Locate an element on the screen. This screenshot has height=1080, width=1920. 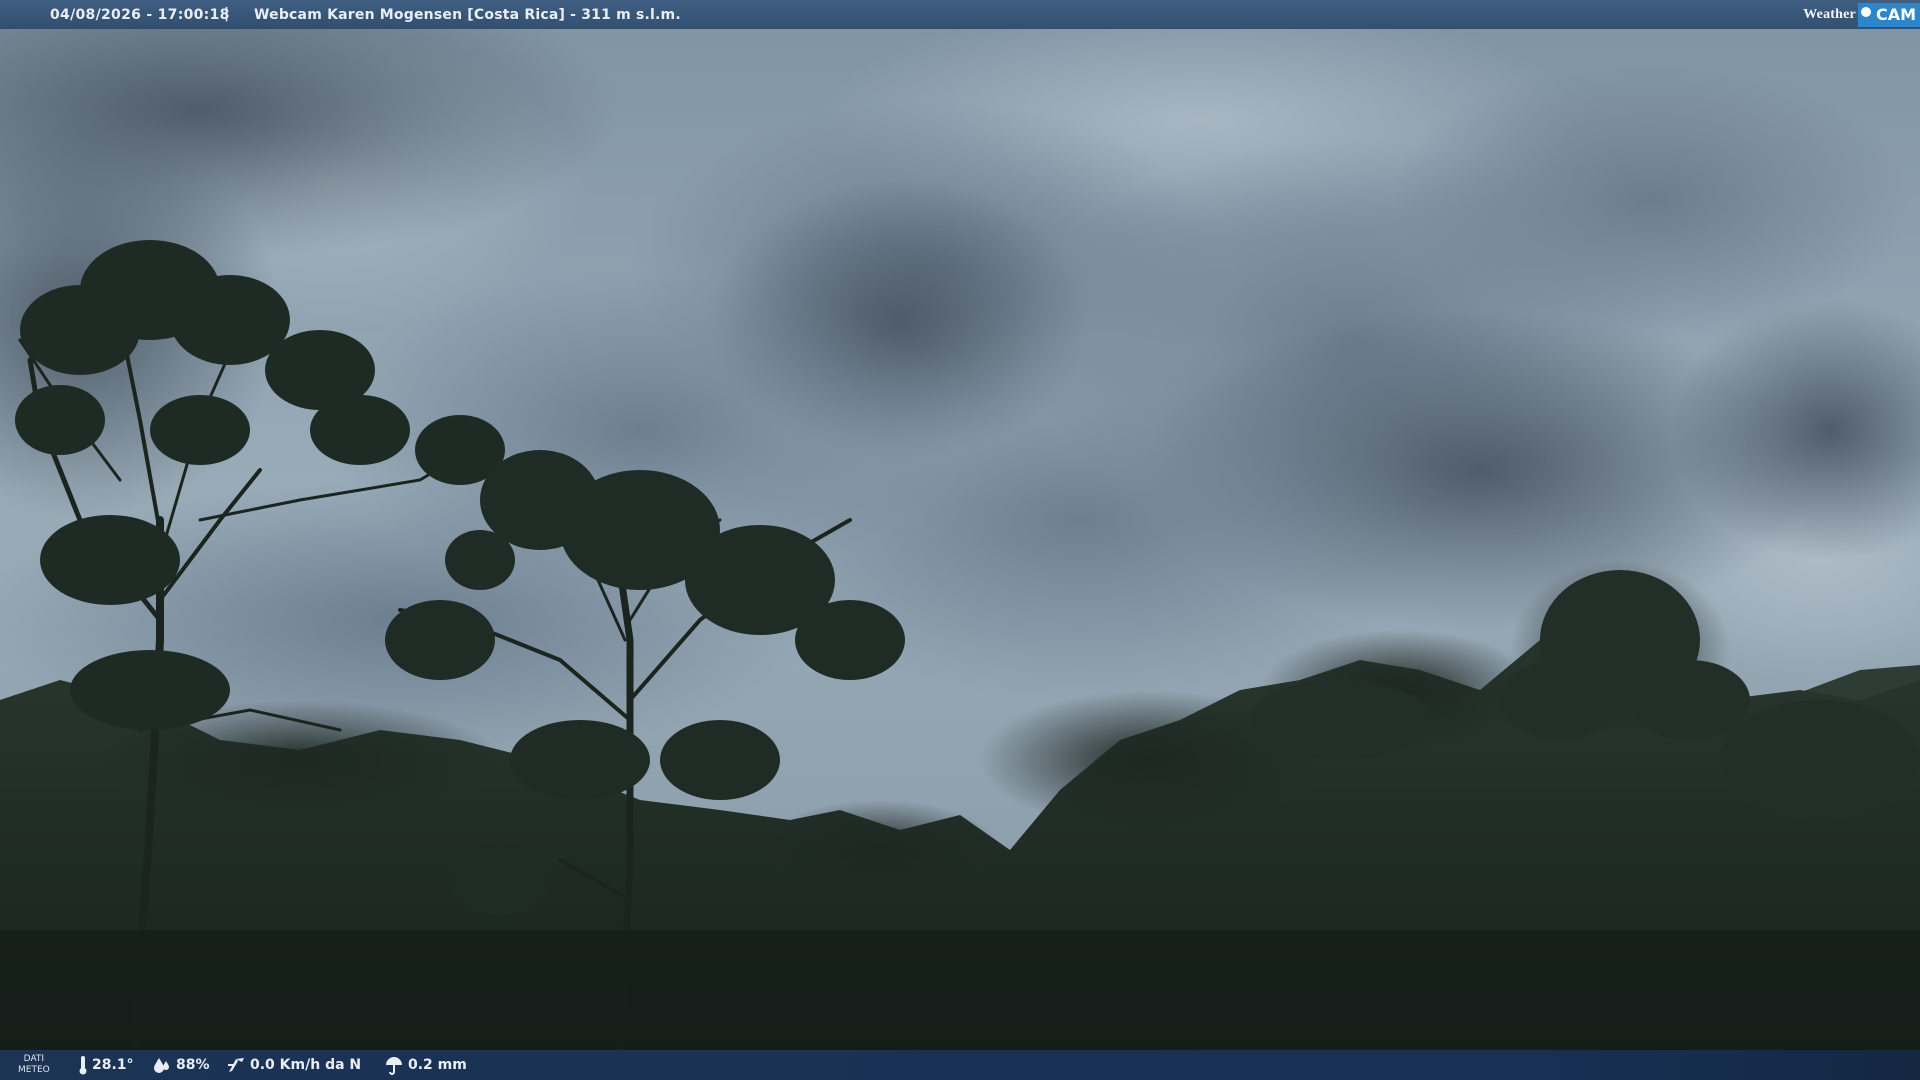
logo-dot-icon is located at coordinates (1865, 11).